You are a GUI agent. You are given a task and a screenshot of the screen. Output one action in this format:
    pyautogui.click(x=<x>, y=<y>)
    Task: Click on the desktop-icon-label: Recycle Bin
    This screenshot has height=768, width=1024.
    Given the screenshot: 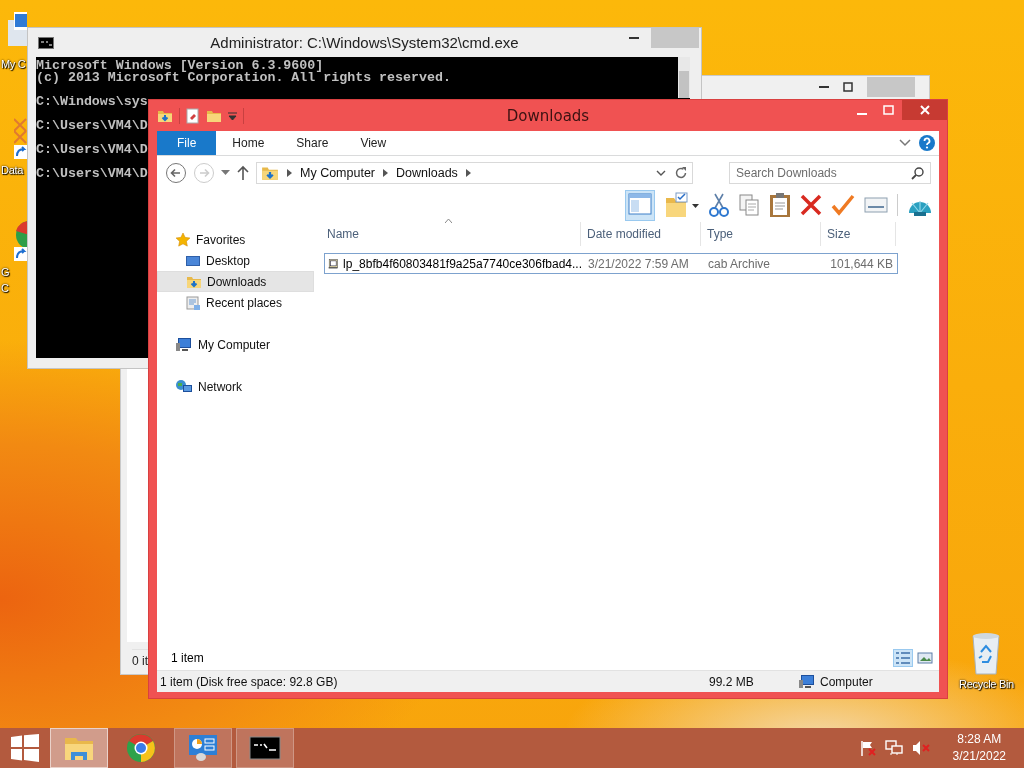 What is the action you would take?
    pyautogui.click(x=986, y=684)
    